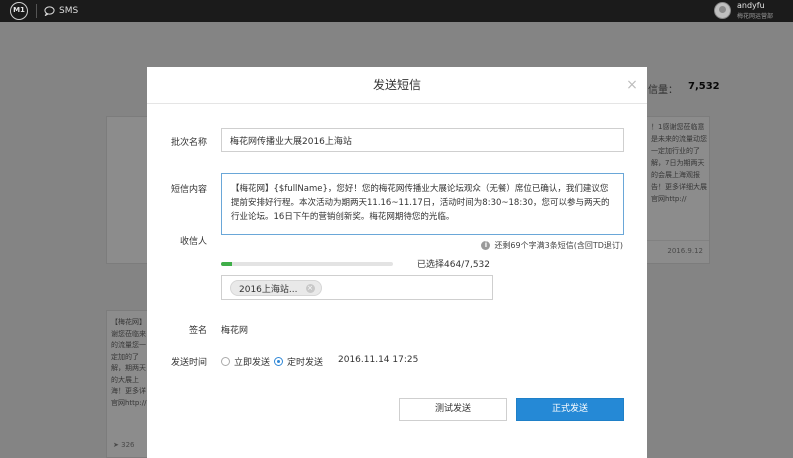 This screenshot has width=793, height=458. I want to click on radio-send-scheduled: 定时发送, so click(298, 361).